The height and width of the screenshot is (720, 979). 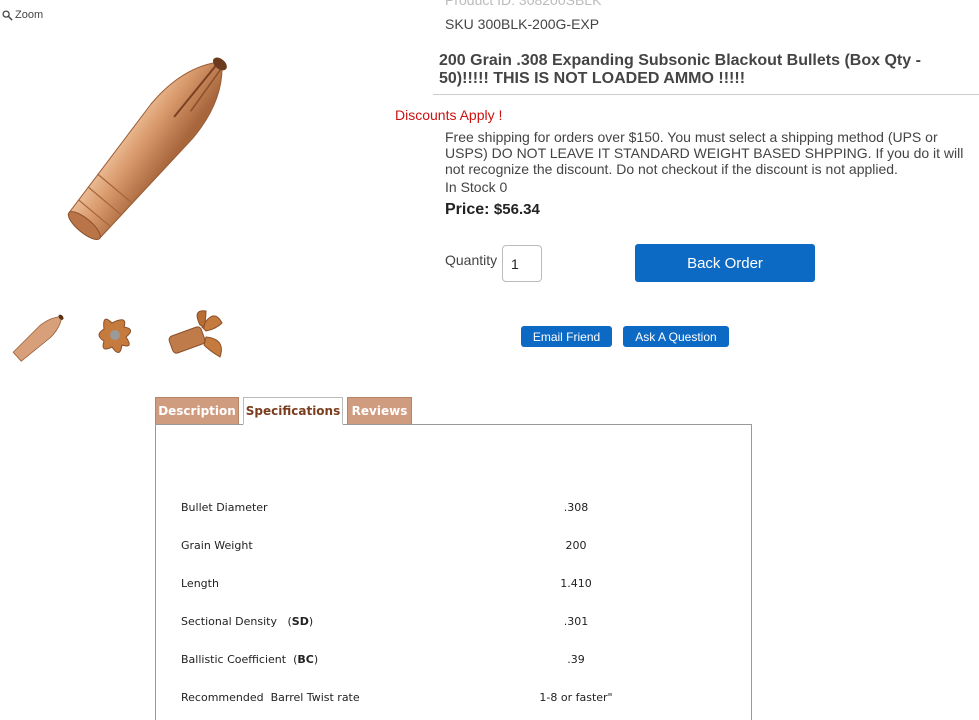 I want to click on back-order-button: Back Order, so click(x=725, y=263).